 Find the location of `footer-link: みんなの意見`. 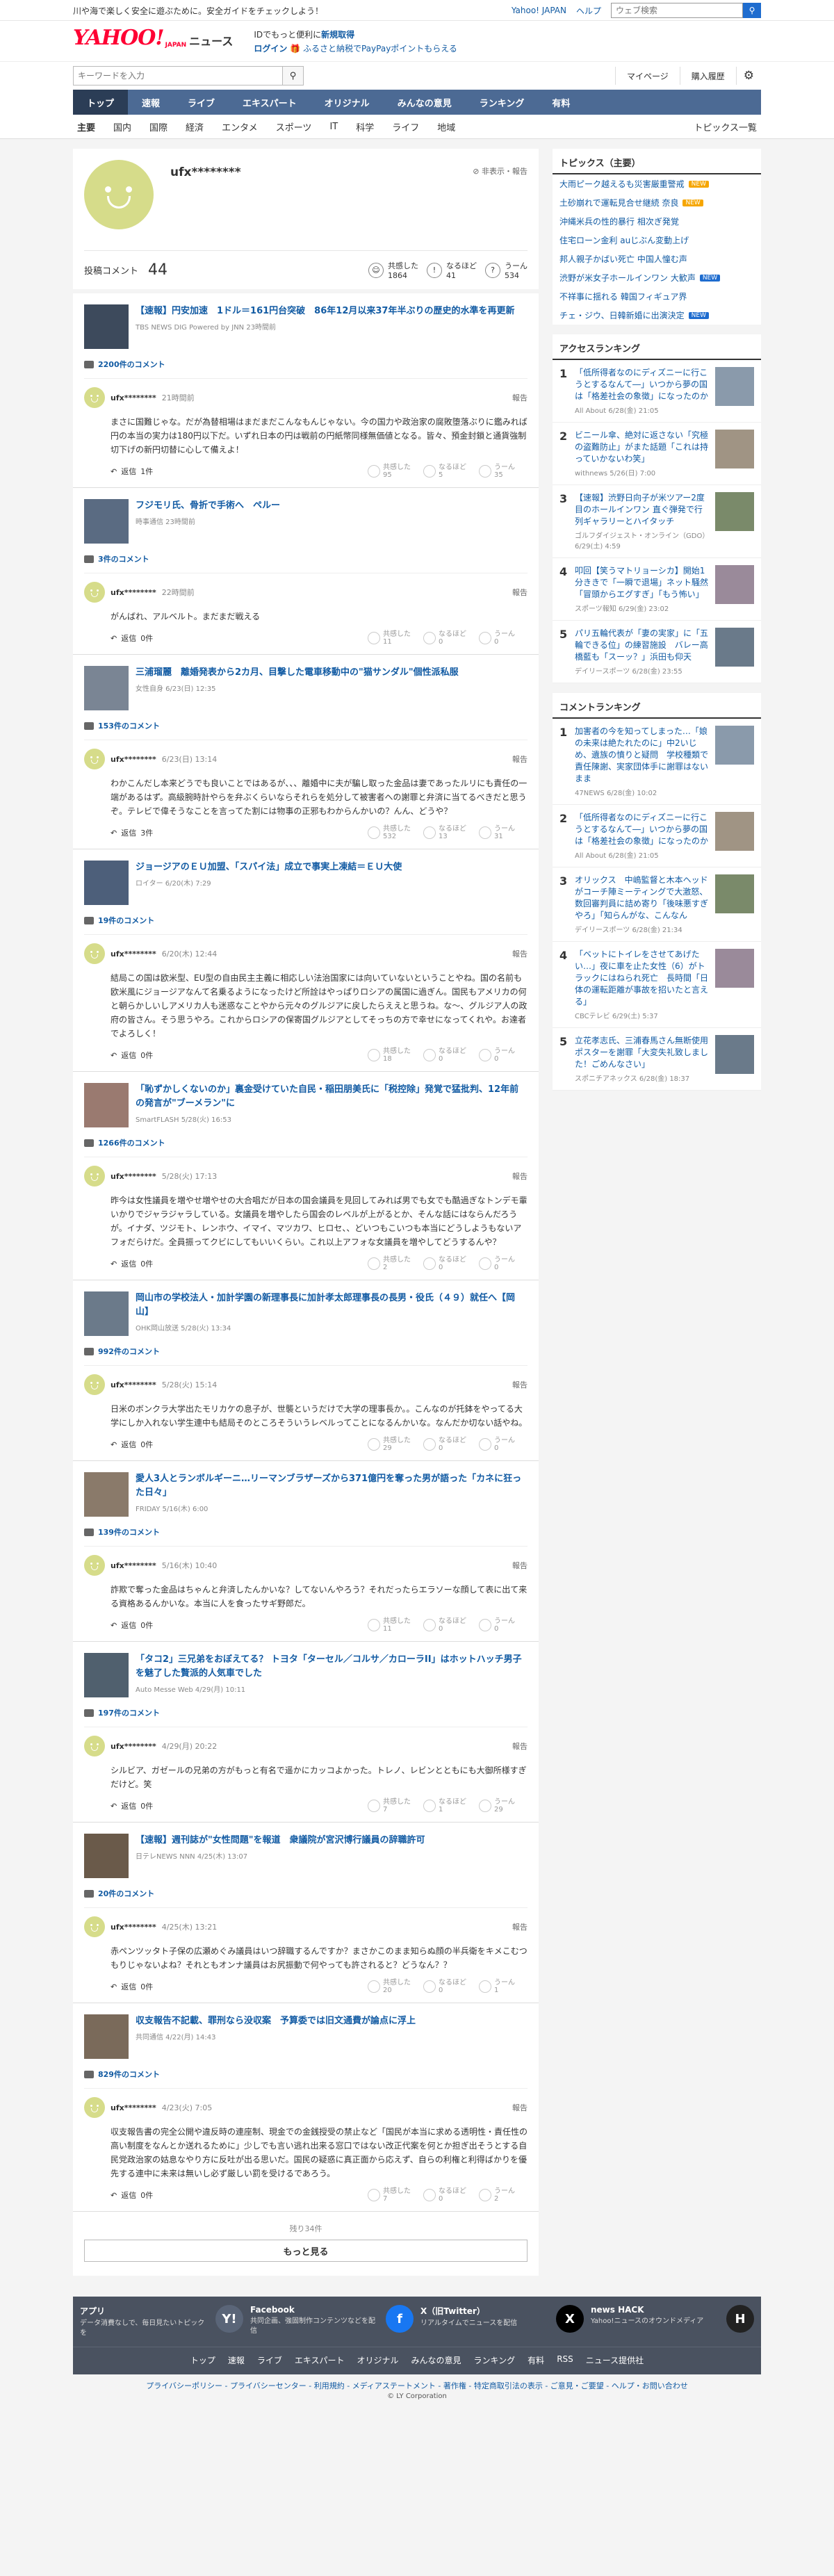

footer-link: みんなの意見 is located at coordinates (436, 2360).